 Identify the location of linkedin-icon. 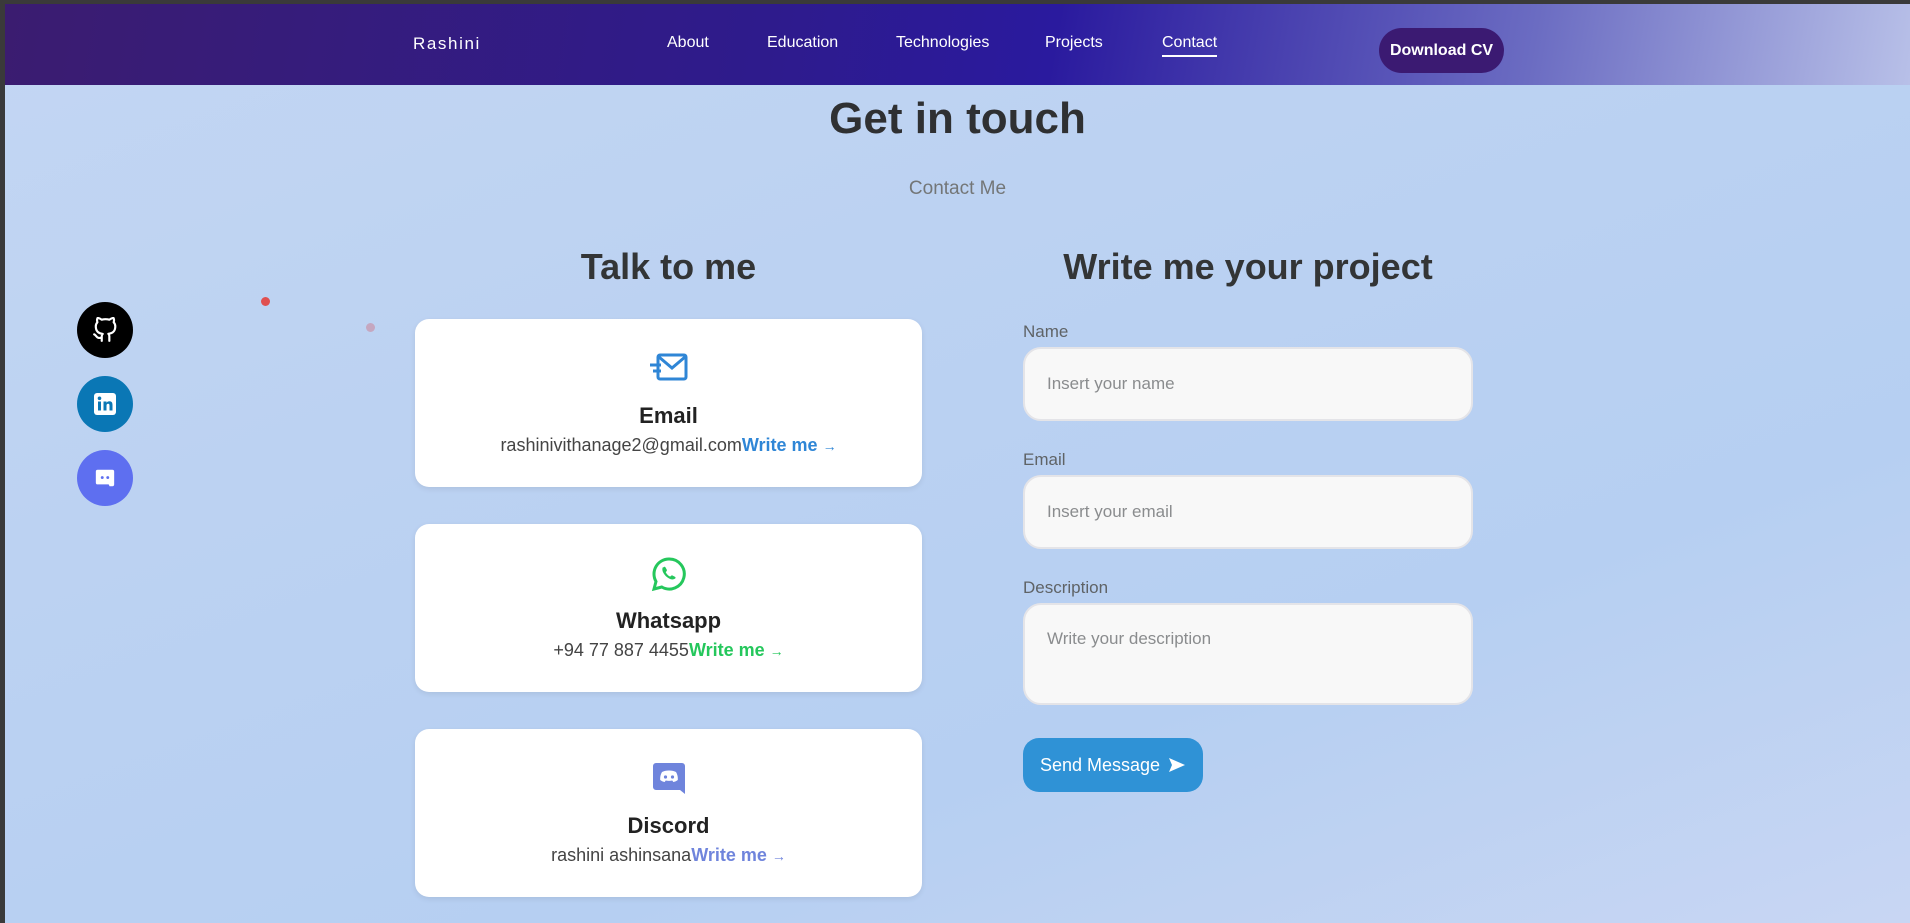
(105, 404).